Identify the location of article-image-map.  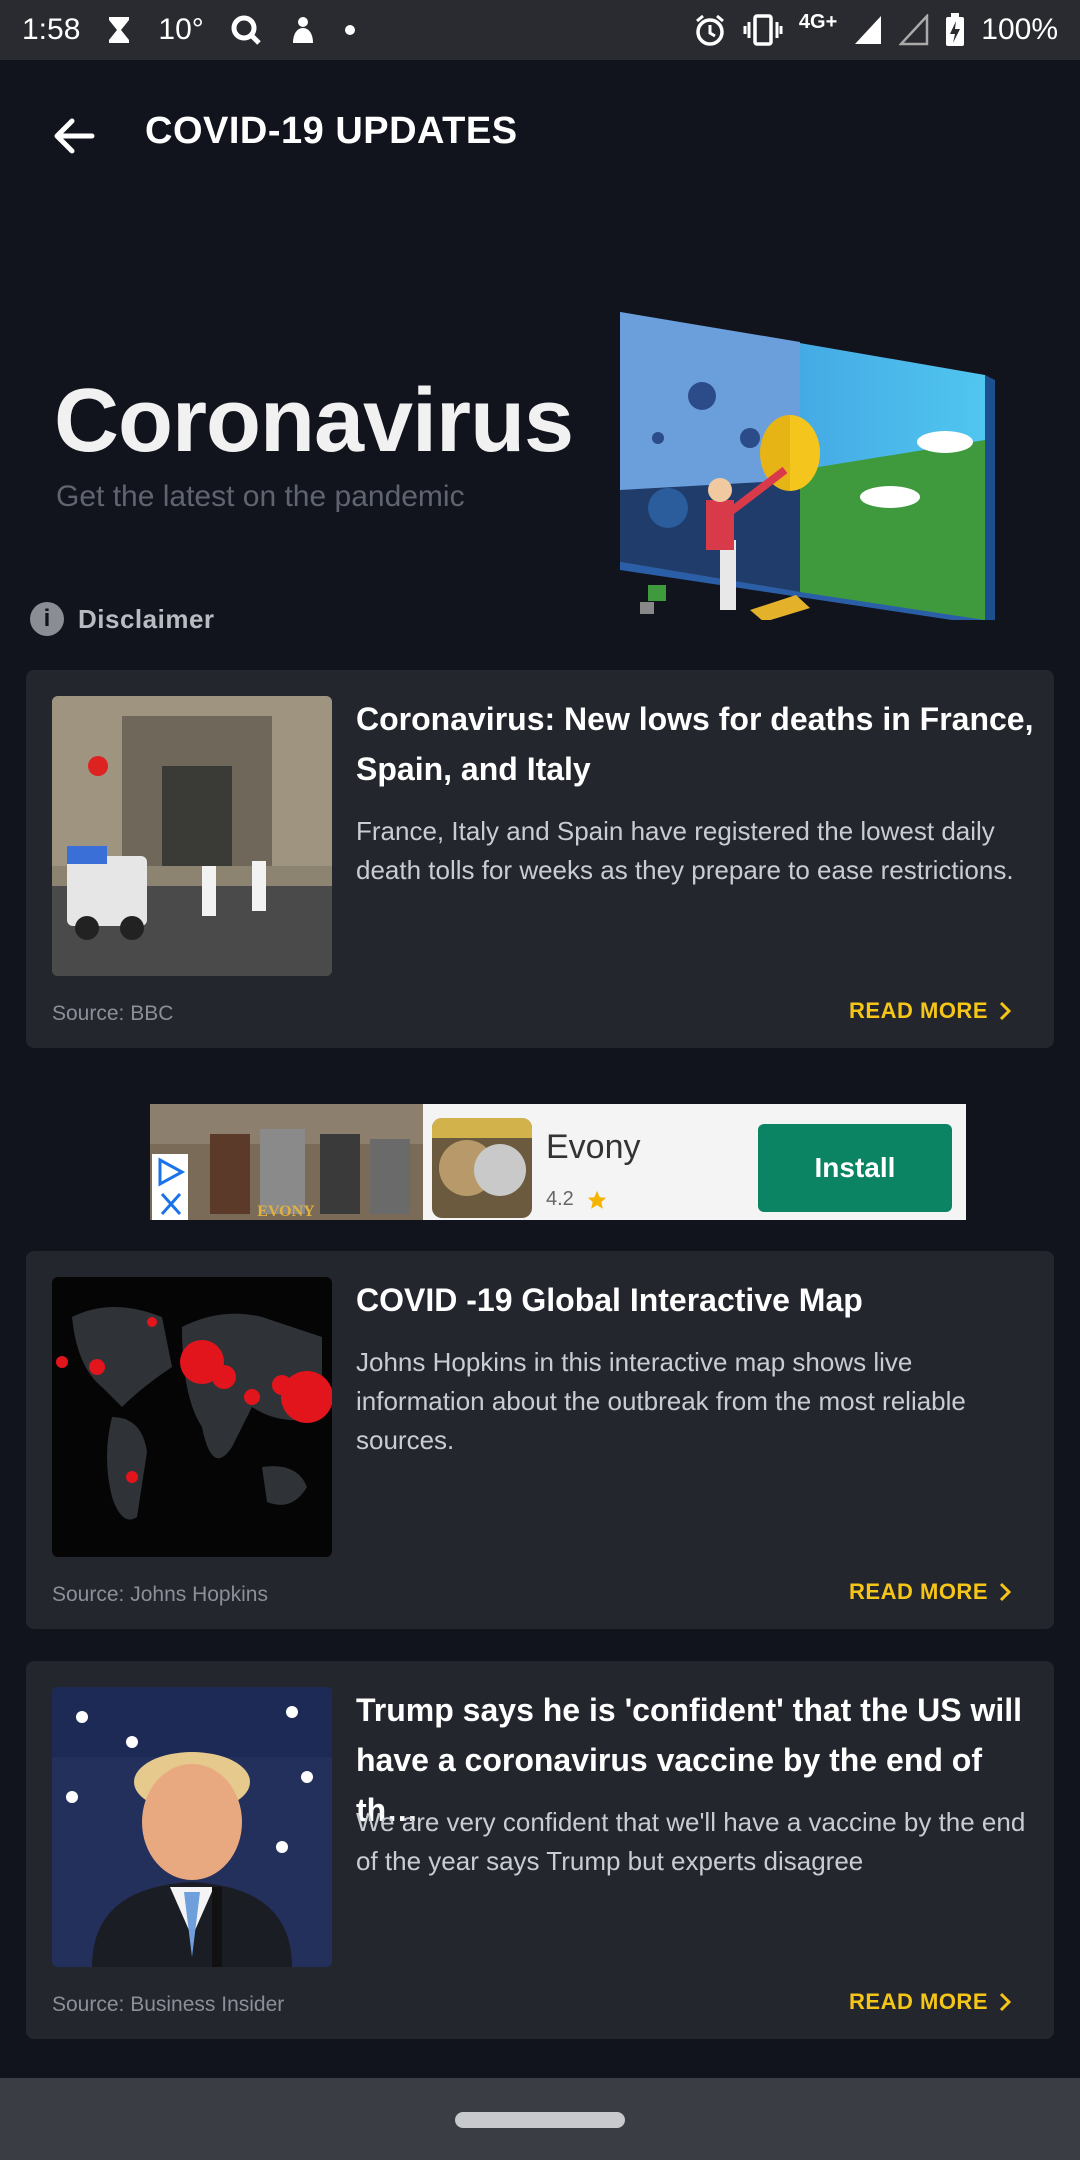
(192, 1417).